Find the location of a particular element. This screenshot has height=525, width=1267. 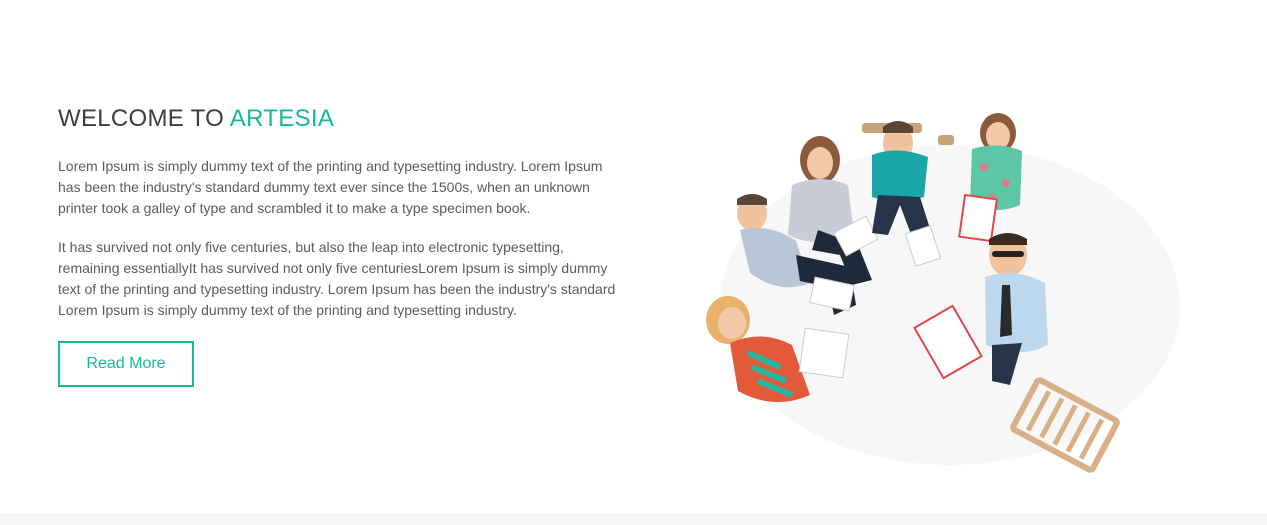

heading-prefix: WELCOME TO is located at coordinates (144, 118).